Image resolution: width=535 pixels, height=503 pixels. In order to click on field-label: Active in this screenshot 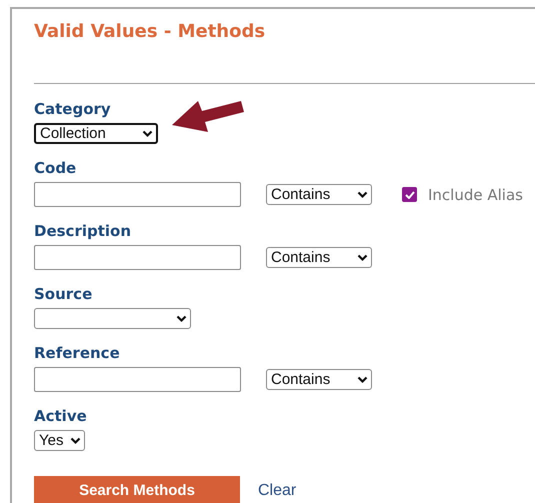, I will do `click(60, 416)`.